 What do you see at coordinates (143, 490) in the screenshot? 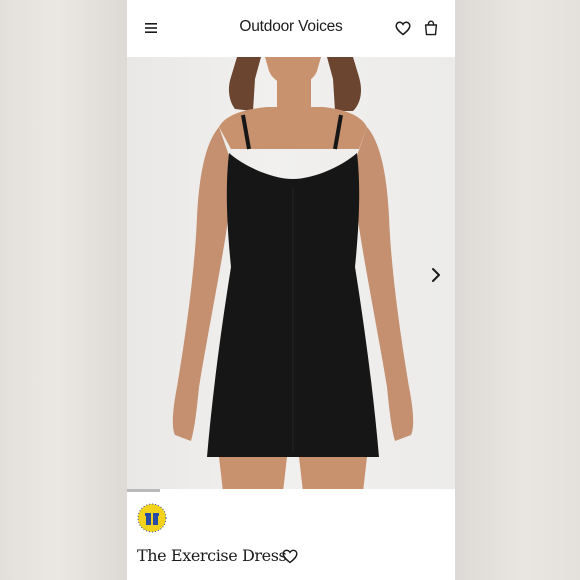
I see `carousel-progress-fill` at bounding box center [143, 490].